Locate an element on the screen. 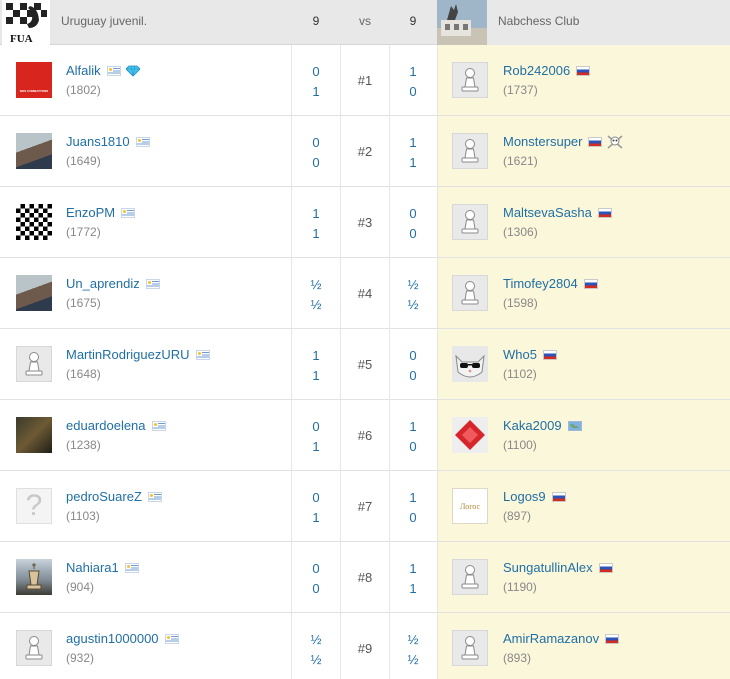 The width and height of the screenshot is (730, 679). right-player-name: MaltsevaSasha is located at coordinates (547, 212).